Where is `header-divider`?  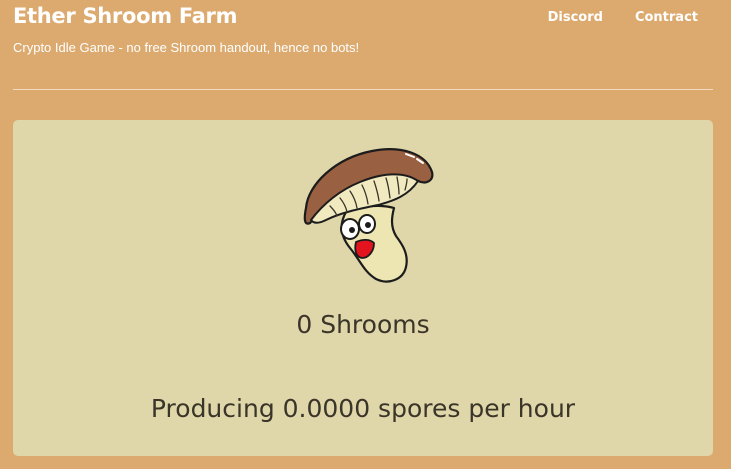
header-divider is located at coordinates (363, 89).